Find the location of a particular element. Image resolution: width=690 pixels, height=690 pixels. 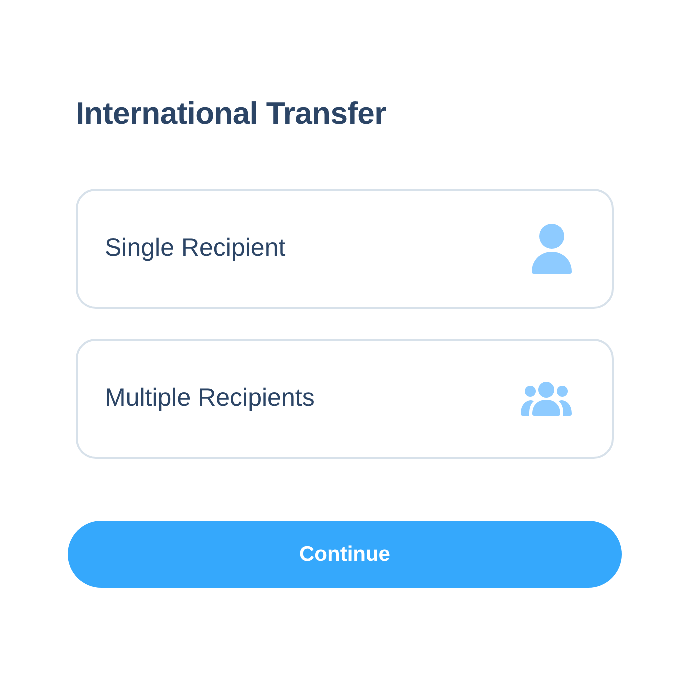

person-icon is located at coordinates (552, 249).